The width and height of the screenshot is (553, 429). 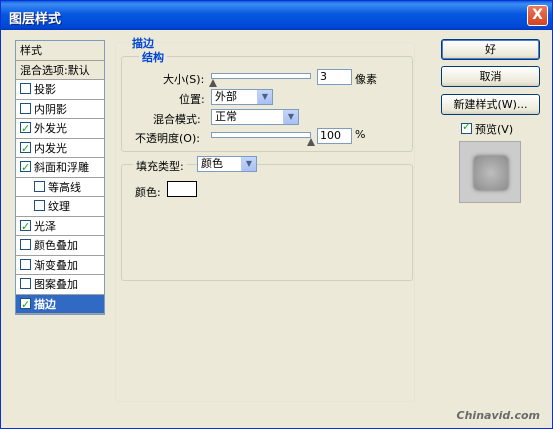 I want to click on title-bar: 图层样式 X, so click(x=276, y=15).